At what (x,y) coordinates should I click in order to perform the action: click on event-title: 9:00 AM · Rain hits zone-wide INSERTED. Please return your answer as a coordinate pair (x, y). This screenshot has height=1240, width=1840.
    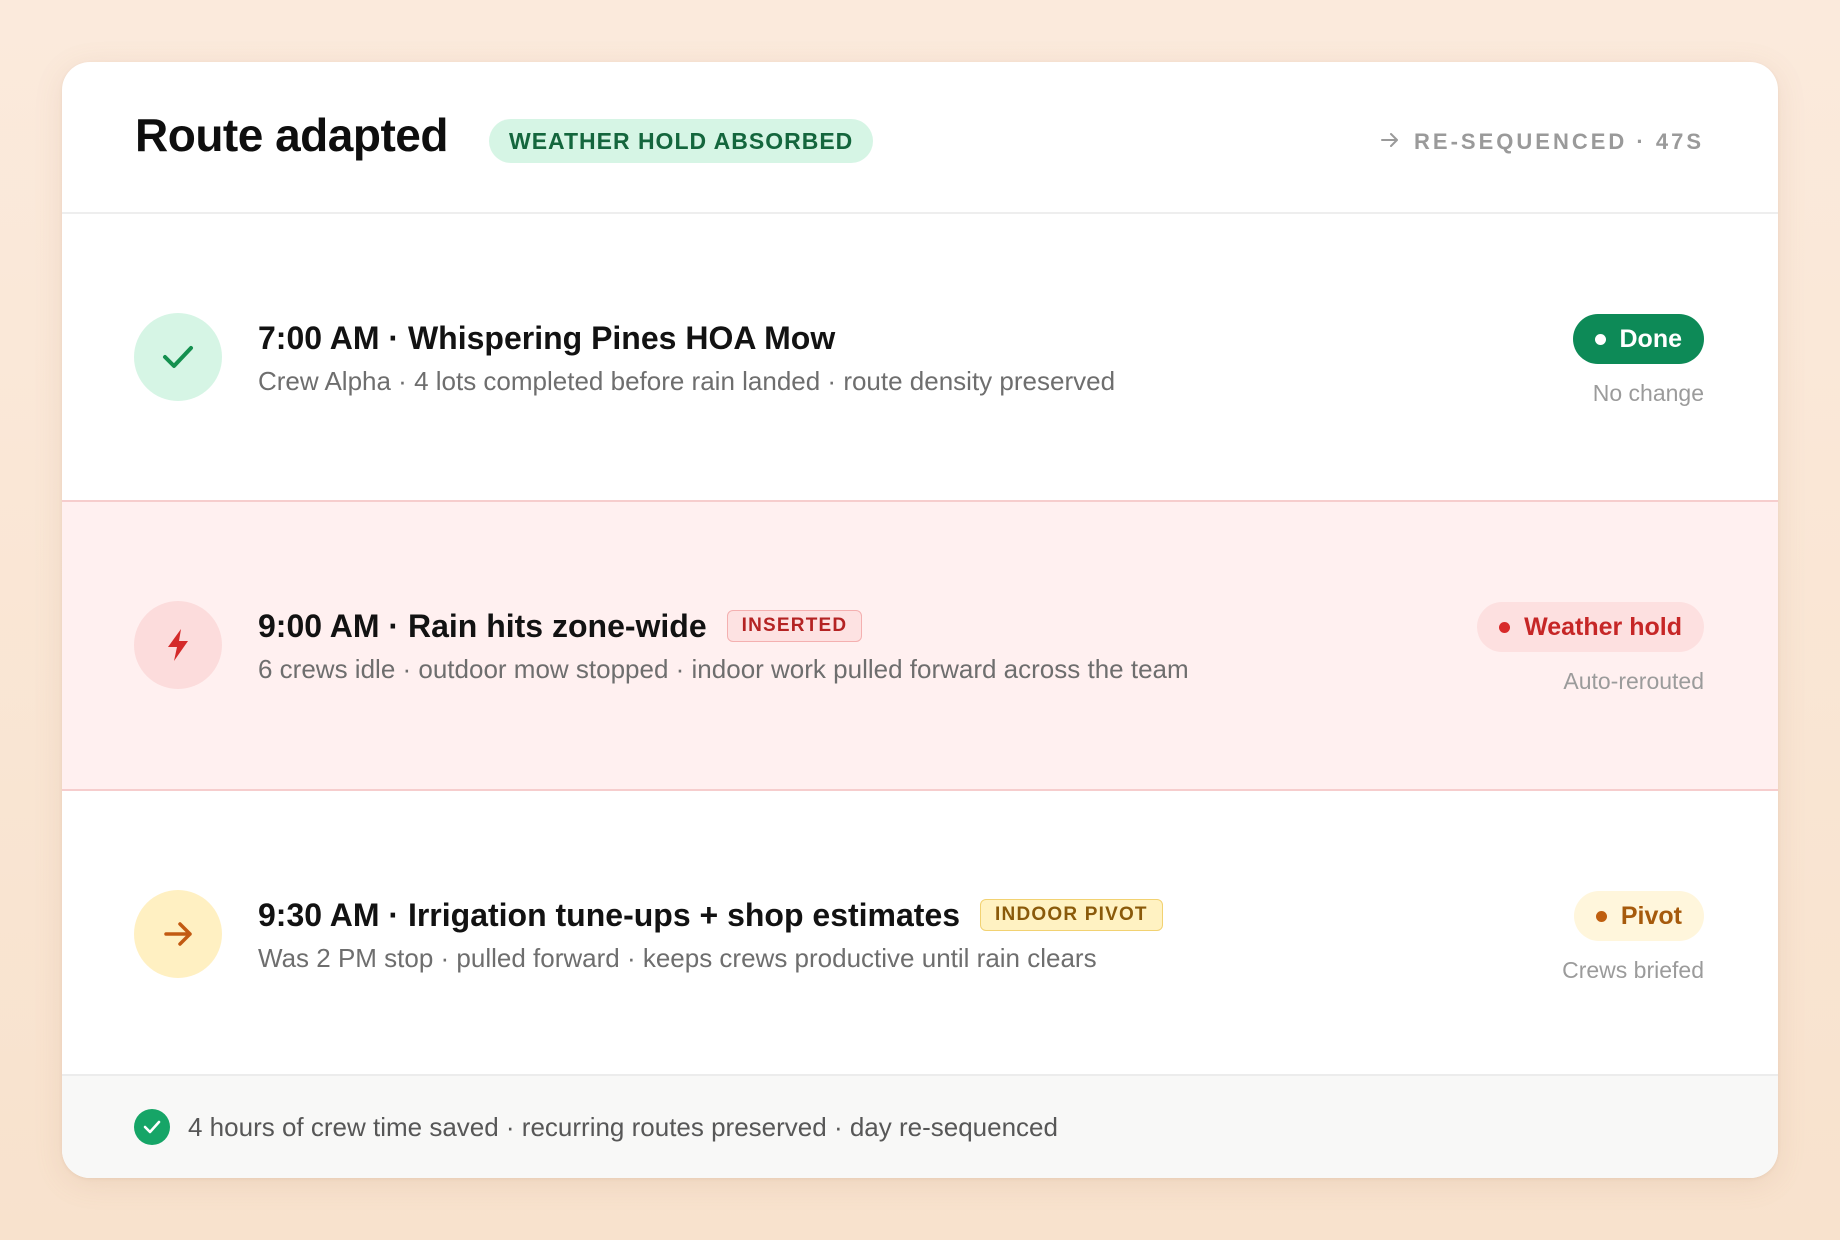
    Looking at the image, I should click on (560, 626).